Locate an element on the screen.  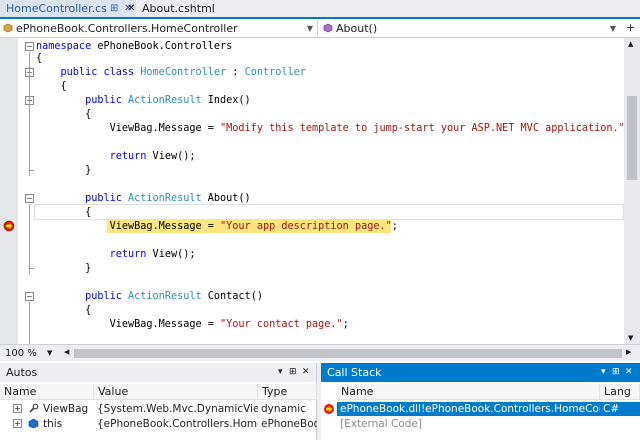
method-icon is located at coordinates (328, 28).